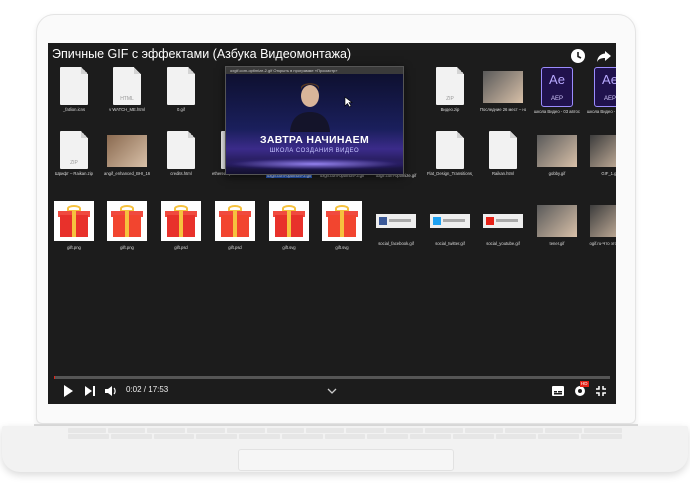 This screenshot has width=690, height=492. I want to click on player-controls: 0:02 / 17:53 HD, so click(332, 390).